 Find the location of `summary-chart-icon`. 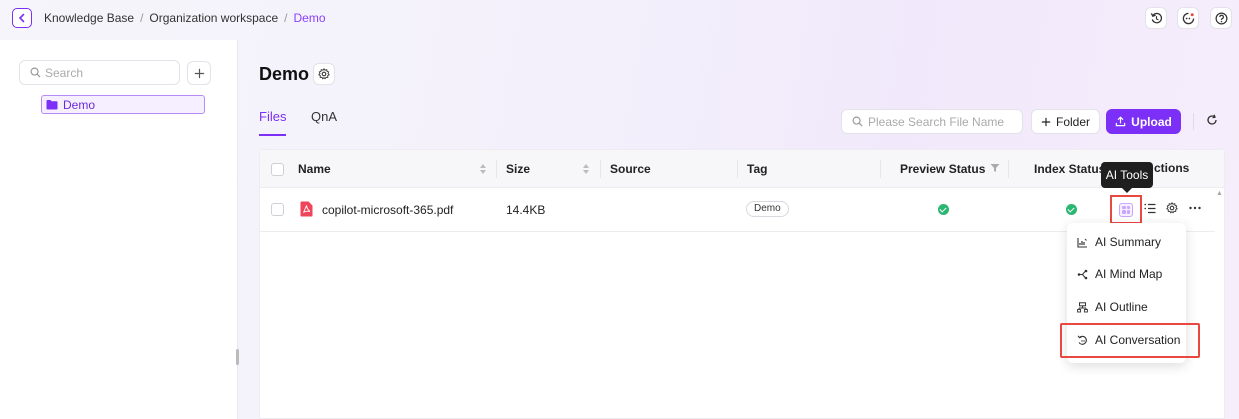

summary-chart-icon is located at coordinates (1082, 242).